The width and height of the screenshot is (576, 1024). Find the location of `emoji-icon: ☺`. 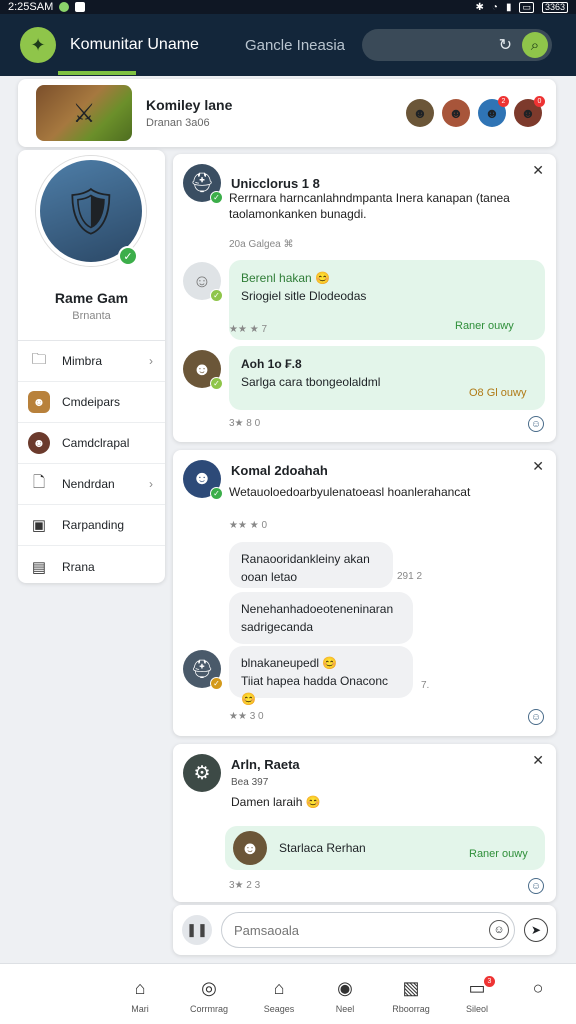

emoji-icon: ☺ is located at coordinates (499, 930).